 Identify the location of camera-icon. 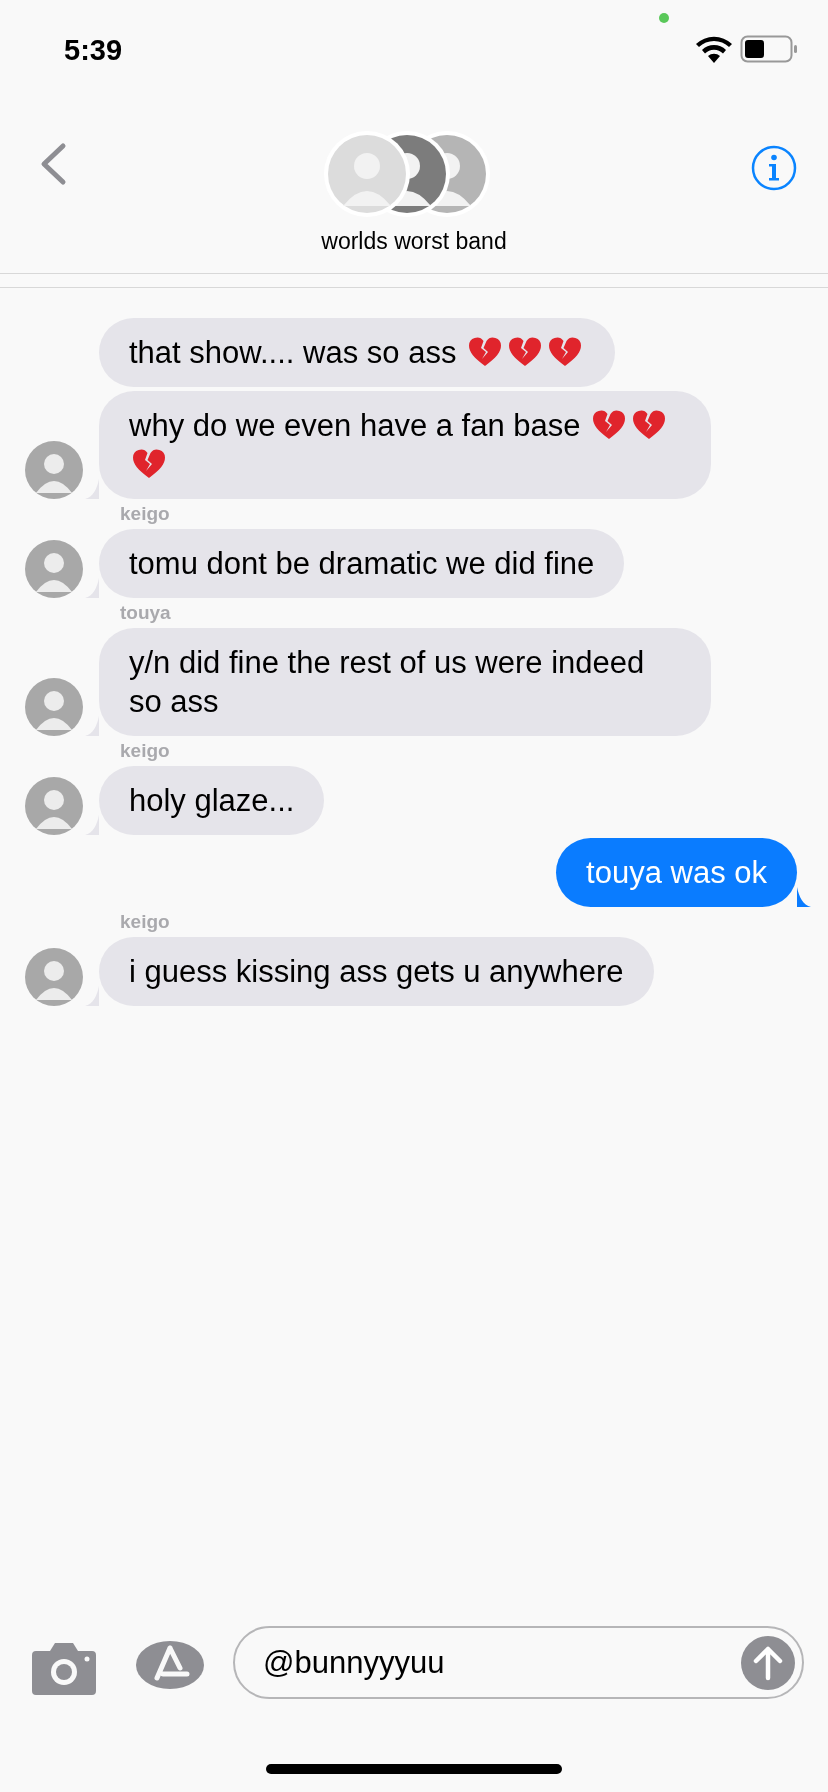
(64, 1669).